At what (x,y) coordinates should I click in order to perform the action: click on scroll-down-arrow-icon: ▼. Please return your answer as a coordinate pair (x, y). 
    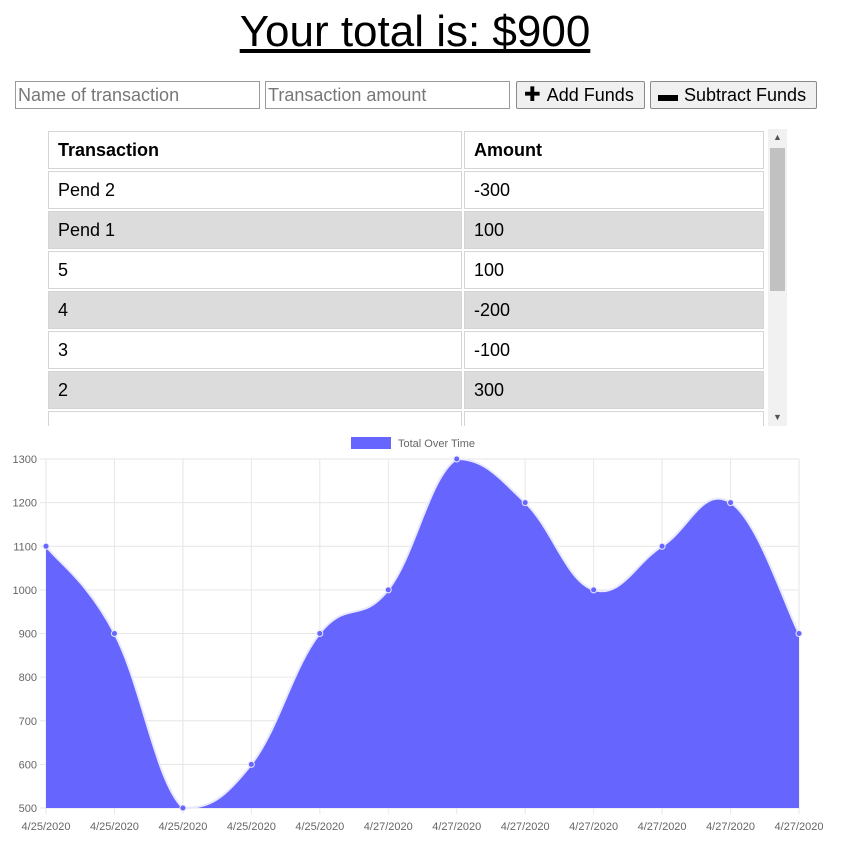
    Looking at the image, I should click on (777, 417).